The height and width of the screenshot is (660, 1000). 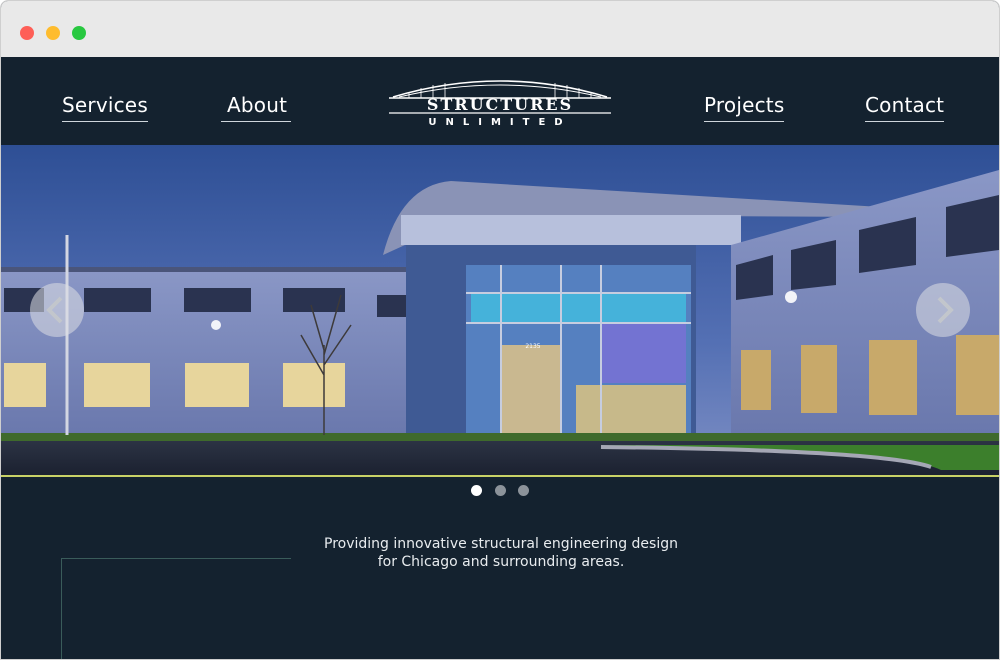 I want to click on logo-line1: STRUCTURES, so click(x=500, y=104).